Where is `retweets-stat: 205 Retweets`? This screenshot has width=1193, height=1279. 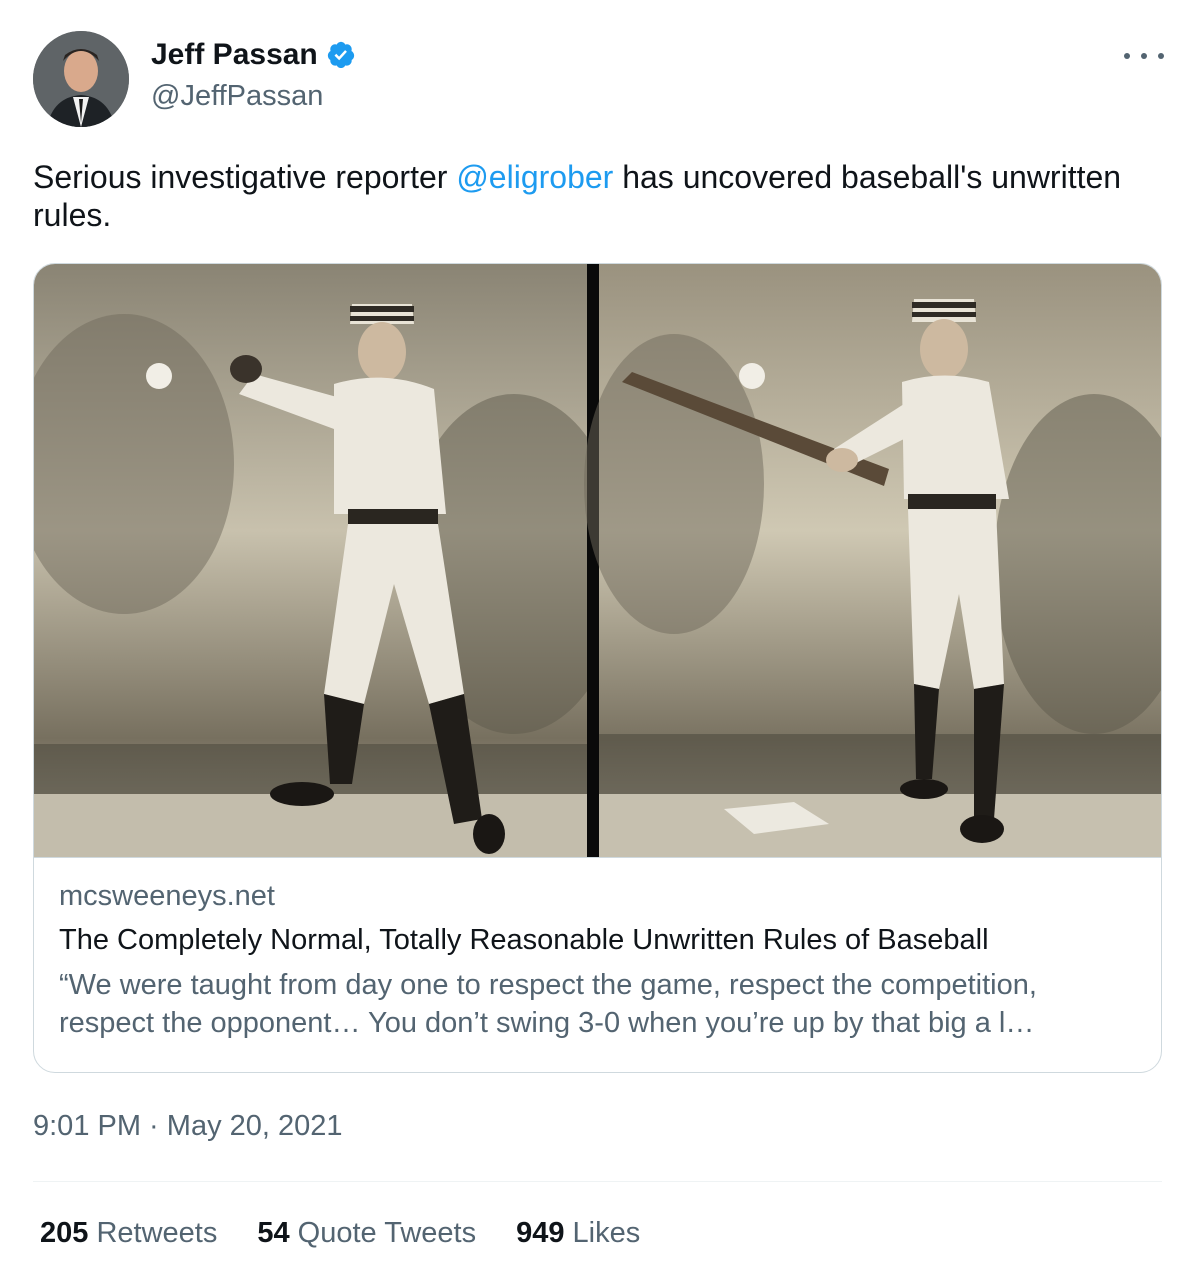 retweets-stat: 205 Retweets is located at coordinates (128, 1233).